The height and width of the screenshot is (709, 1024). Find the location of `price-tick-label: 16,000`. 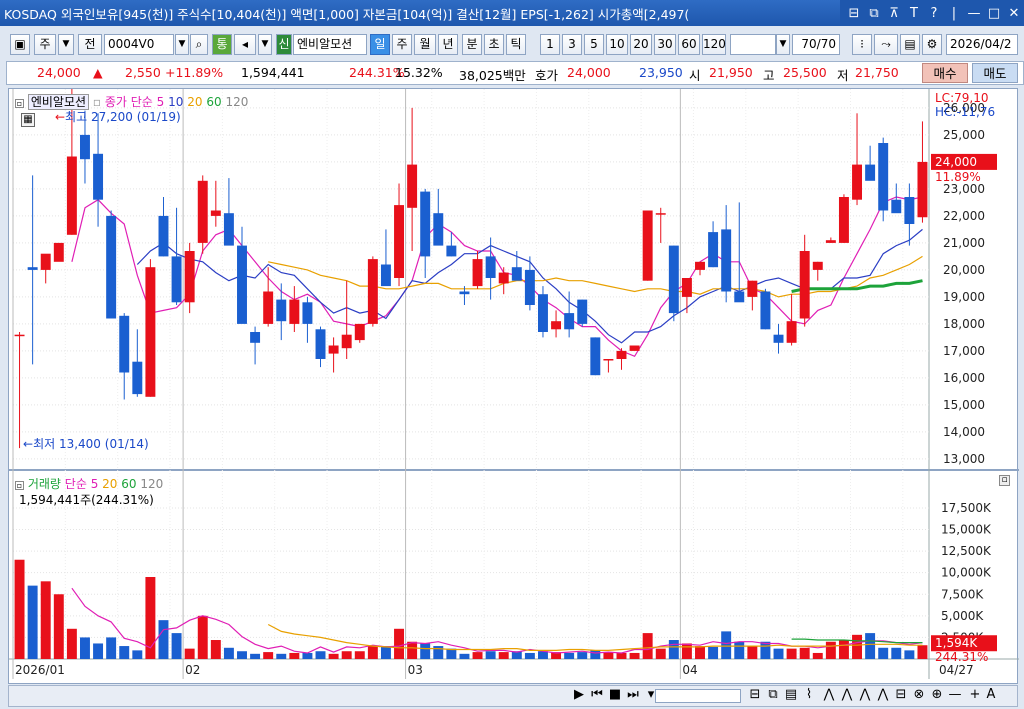

price-tick-label: 16,000 is located at coordinates (964, 378).